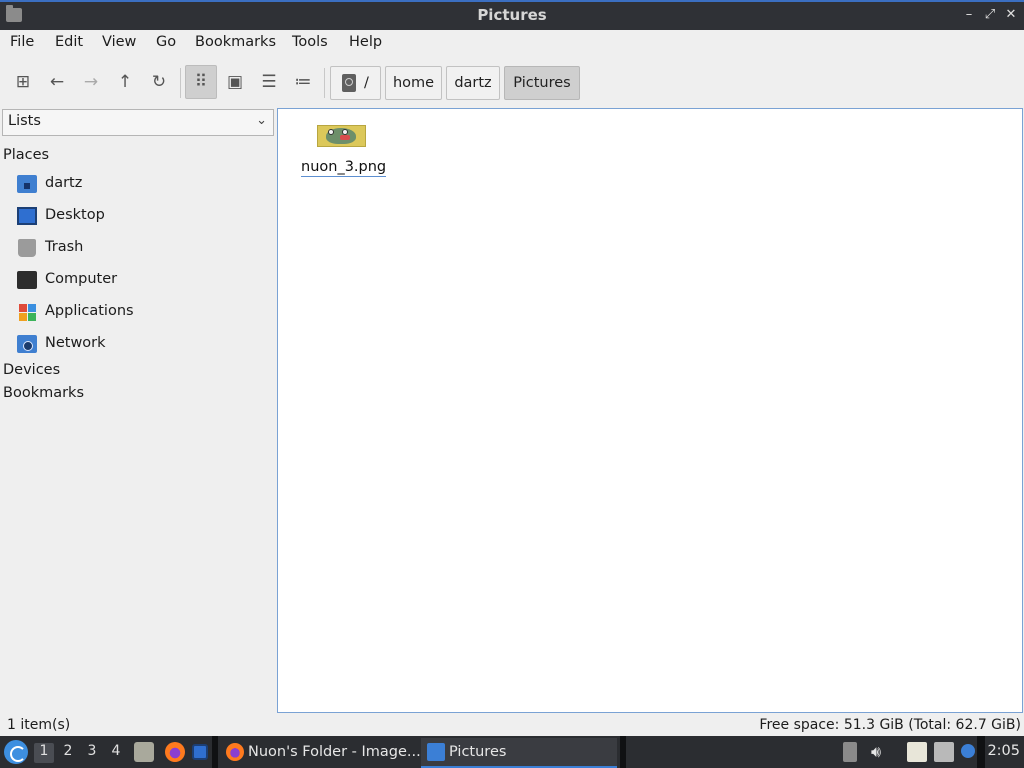 Image resolution: width=1024 pixels, height=768 pixels. What do you see at coordinates (969, 15) in the screenshot?
I see `minimize-button: –` at bounding box center [969, 15].